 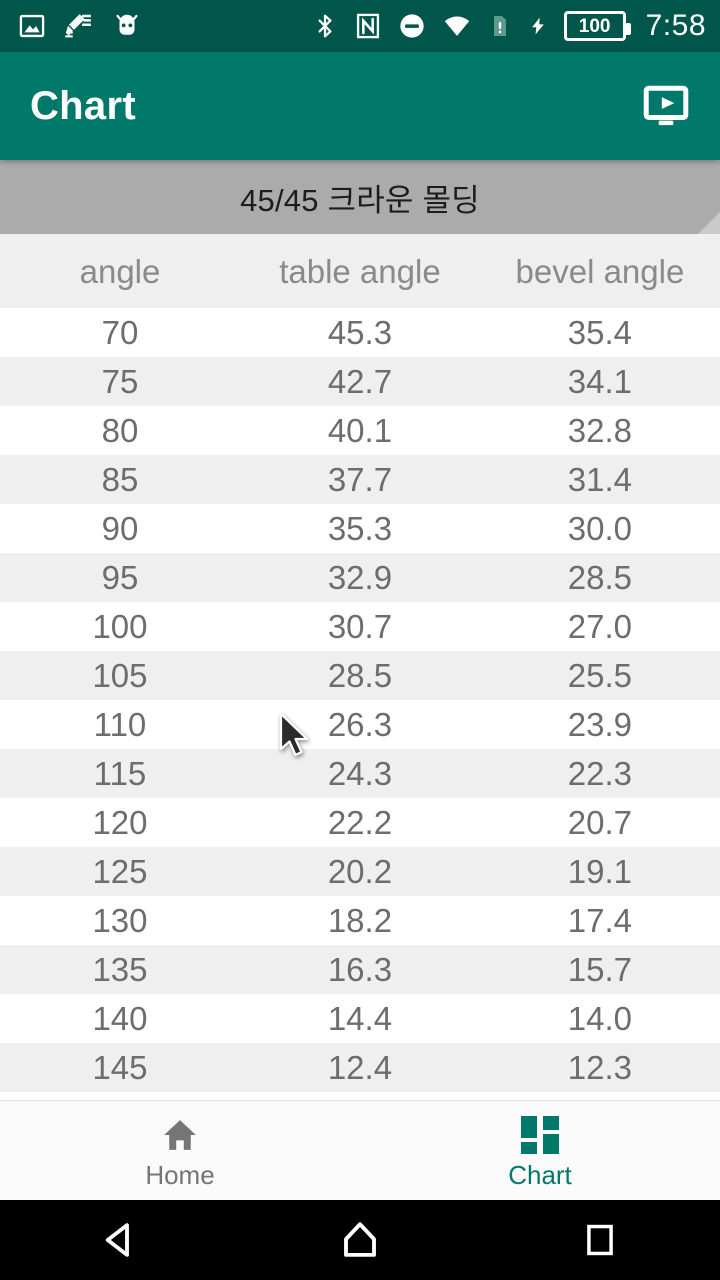 I want to click on cell-angle: 80, so click(x=120, y=430).